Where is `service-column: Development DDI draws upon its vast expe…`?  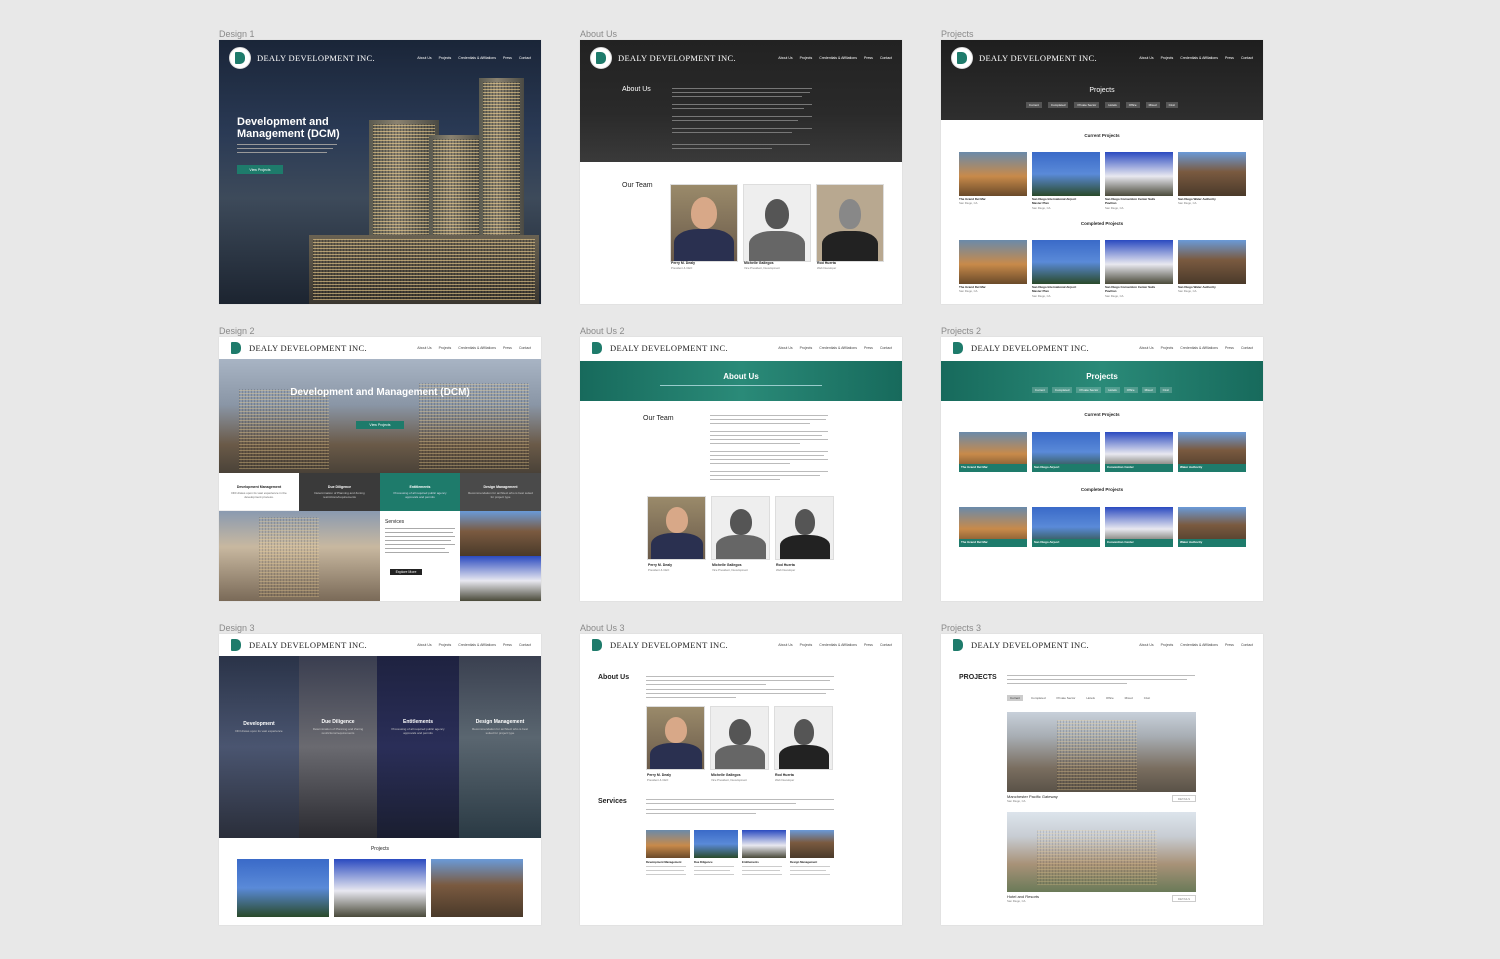 service-column: Development DDI draws upon its vast expe… is located at coordinates (259, 747).